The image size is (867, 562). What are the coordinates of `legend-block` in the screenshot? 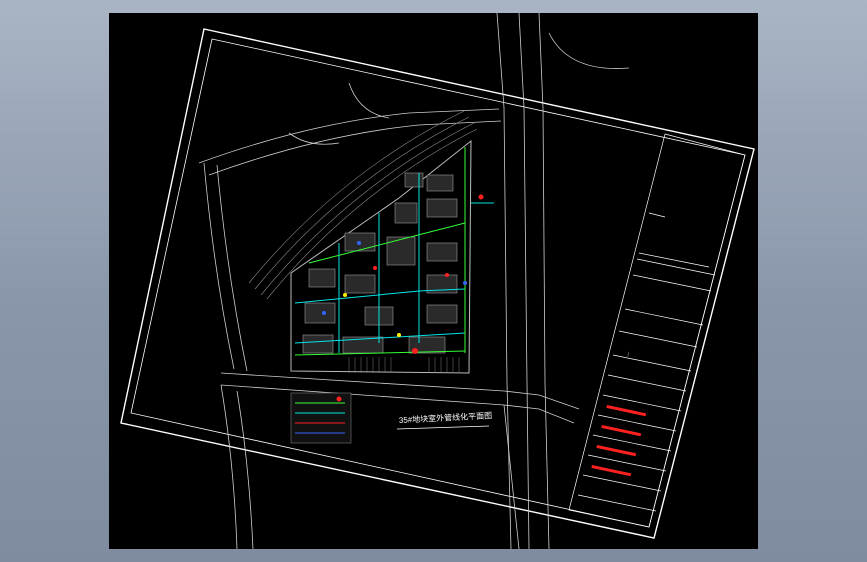 It's located at (321, 418).